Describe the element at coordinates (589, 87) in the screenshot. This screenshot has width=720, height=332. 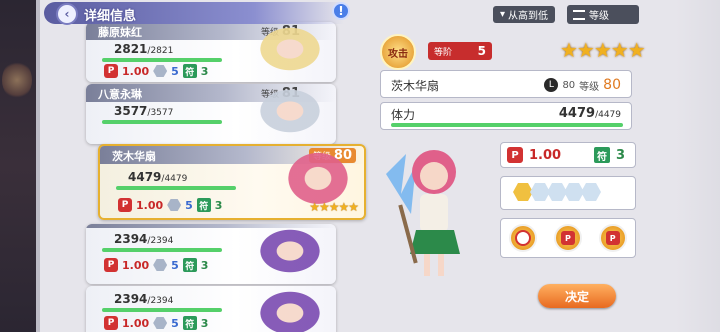
I see `level-label: 等级` at that location.